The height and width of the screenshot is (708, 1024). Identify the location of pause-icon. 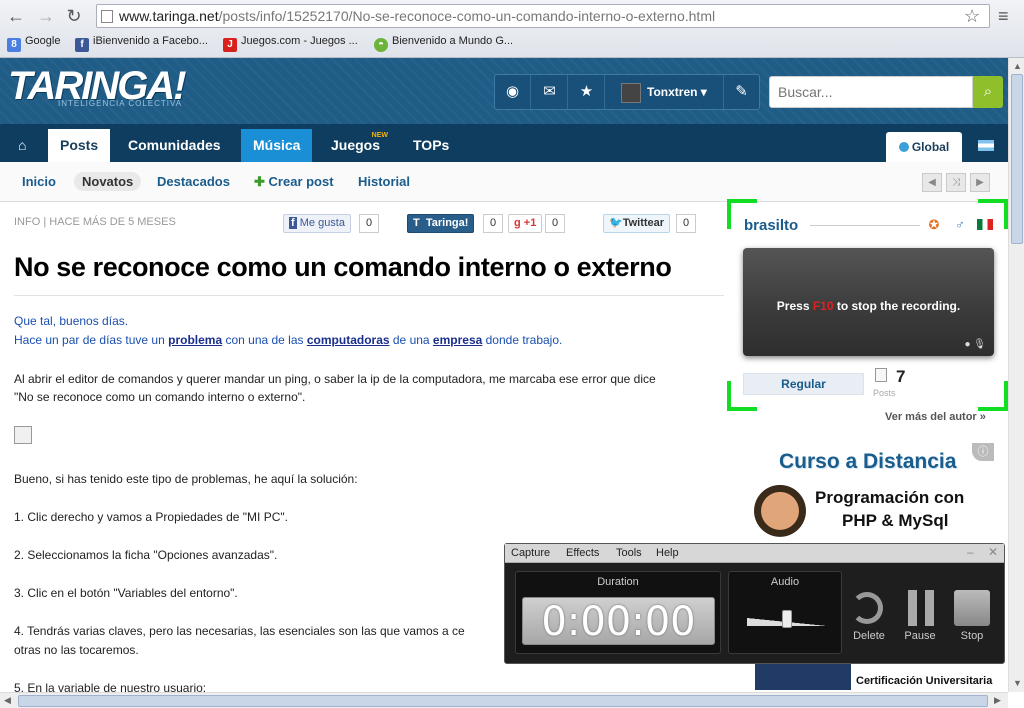
(923, 608).